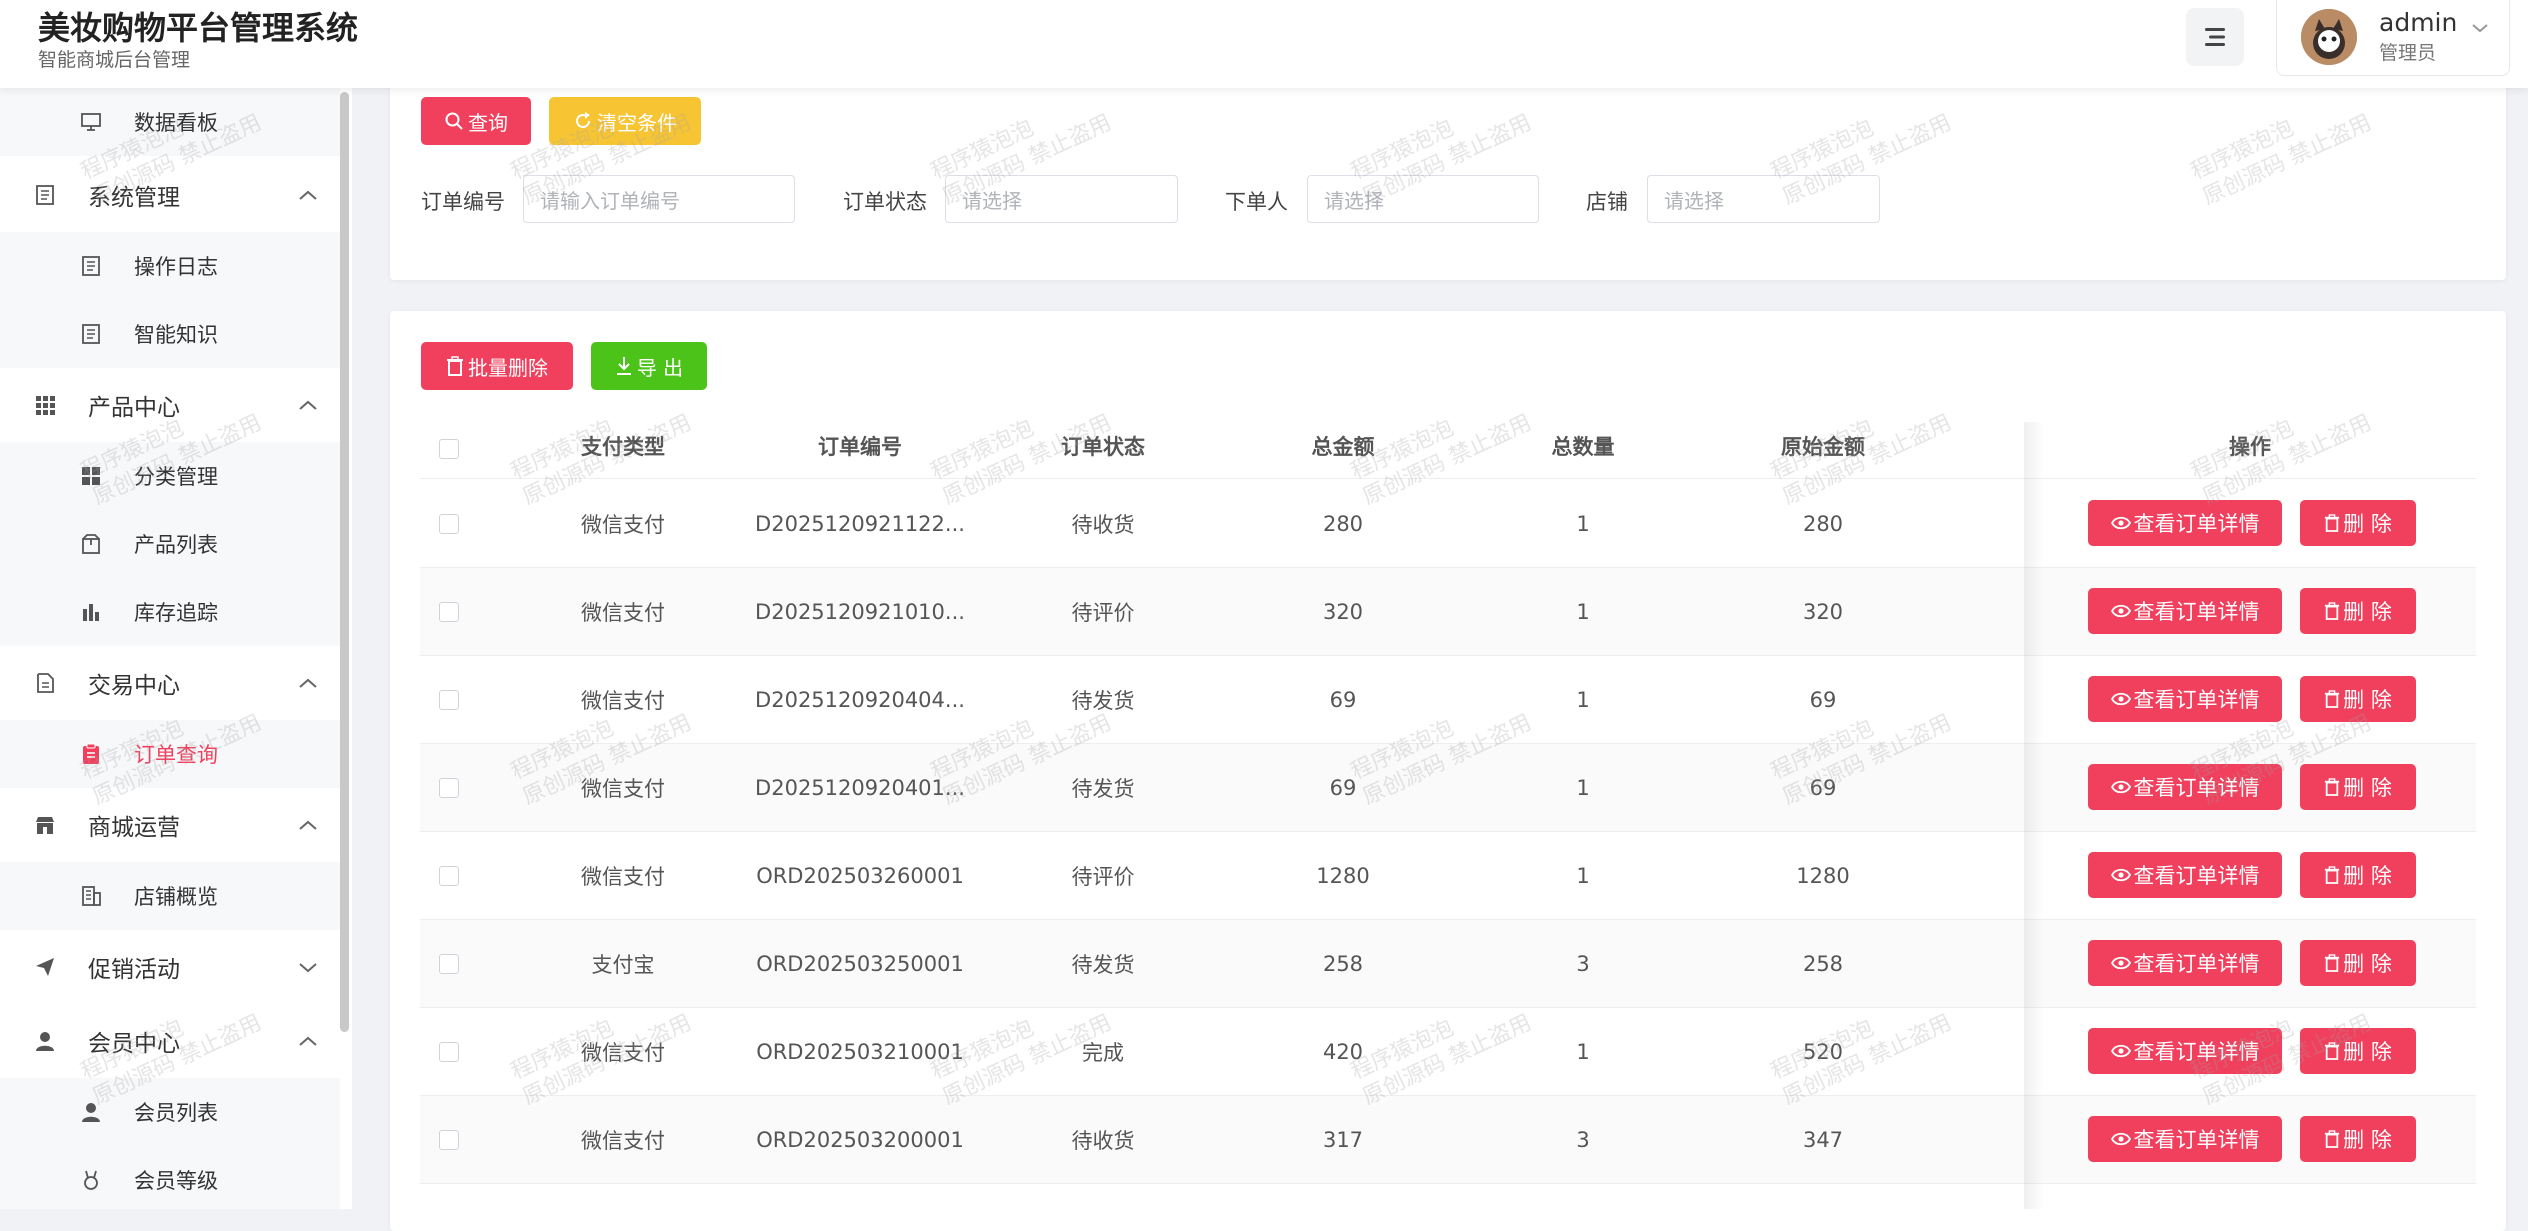  I want to click on avatar, so click(2329, 37).